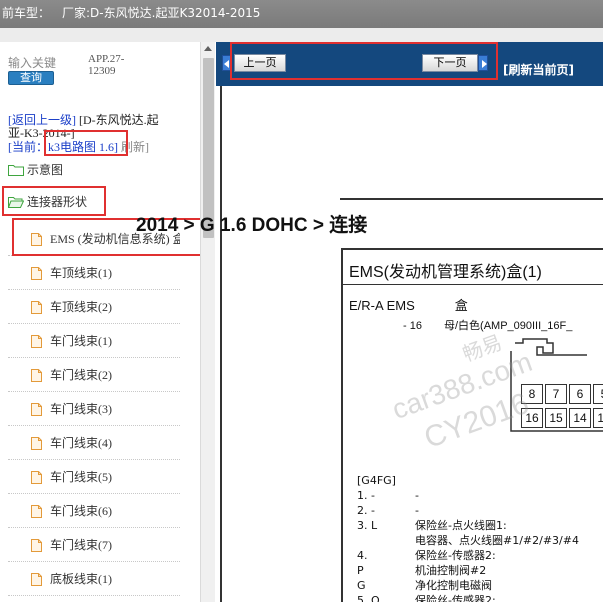 The image size is (603, 602). I want to click on highlight-connector, so click(54, 201).